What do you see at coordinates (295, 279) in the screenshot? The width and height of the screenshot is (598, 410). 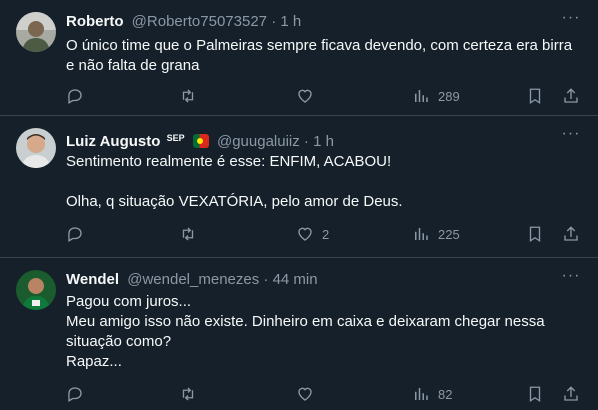 I see `timestamp: 44 min` at bounding box center [295, 279].